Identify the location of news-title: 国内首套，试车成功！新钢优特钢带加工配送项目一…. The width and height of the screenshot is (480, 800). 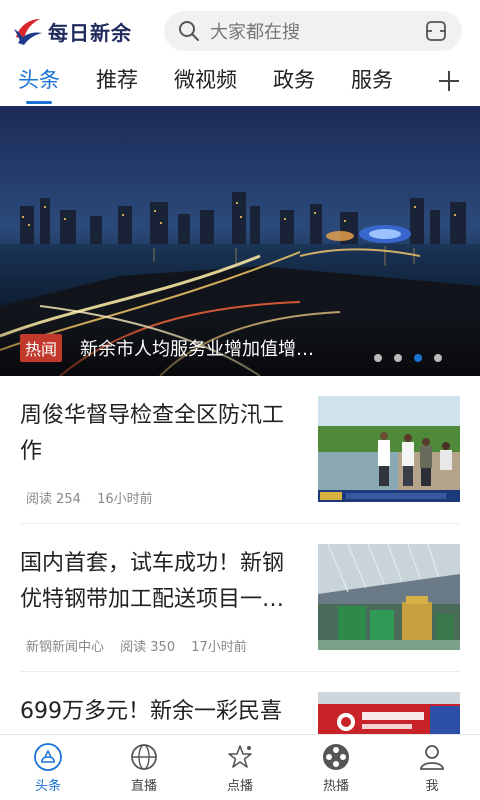
(158, 582).